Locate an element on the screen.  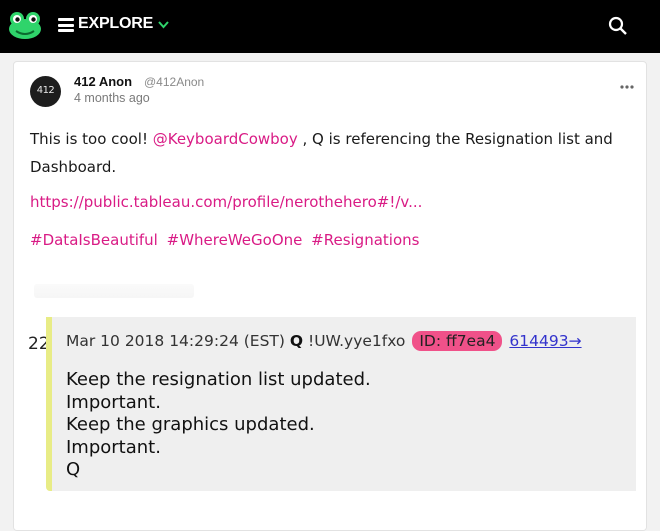
chevron-down-icon is located at coordinates (163, 24).